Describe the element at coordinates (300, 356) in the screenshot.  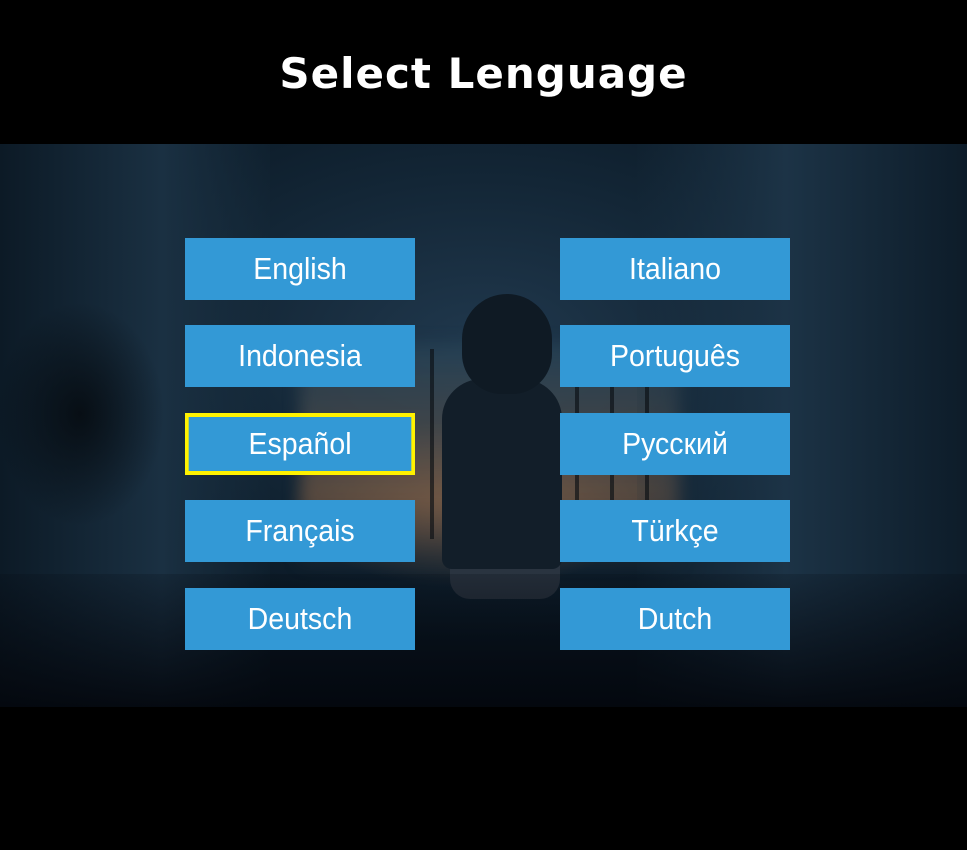
I see `language-button-indonesia: Indonesia` at that location.